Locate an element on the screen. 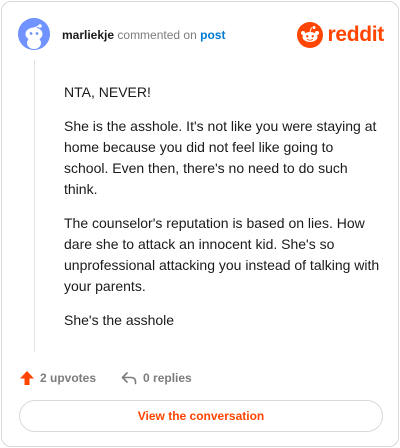 This screenshot has width=400, height=448. replies-button: 0 replies is located at coordinates (144, 378).